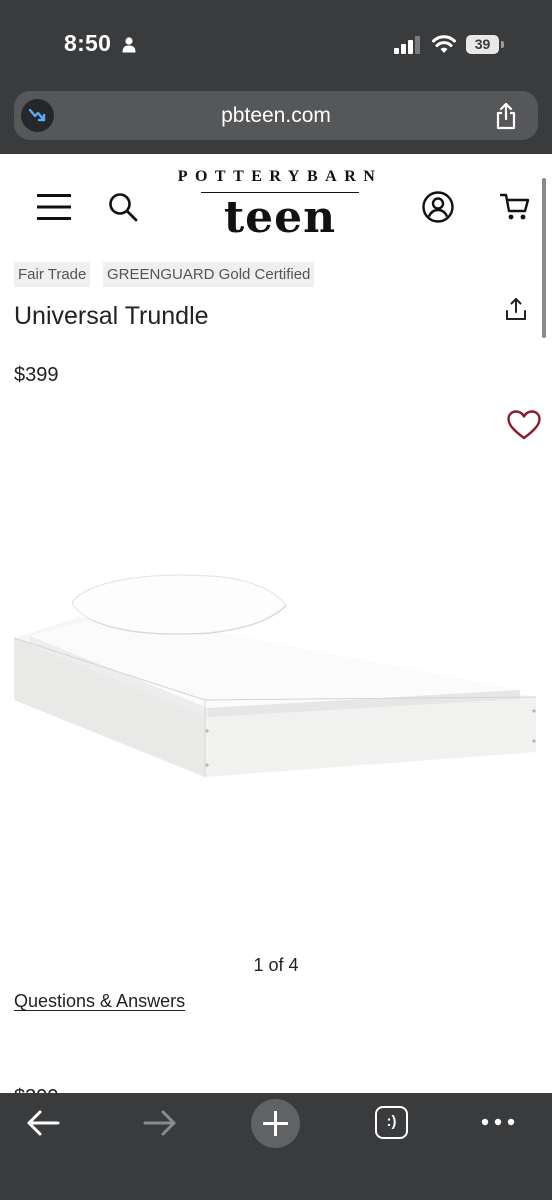  What do you see at coordinates (52, 274) in the screenshot?
I see `tag-fair-trade: Fair Trade` at bounding box center [52, 274].